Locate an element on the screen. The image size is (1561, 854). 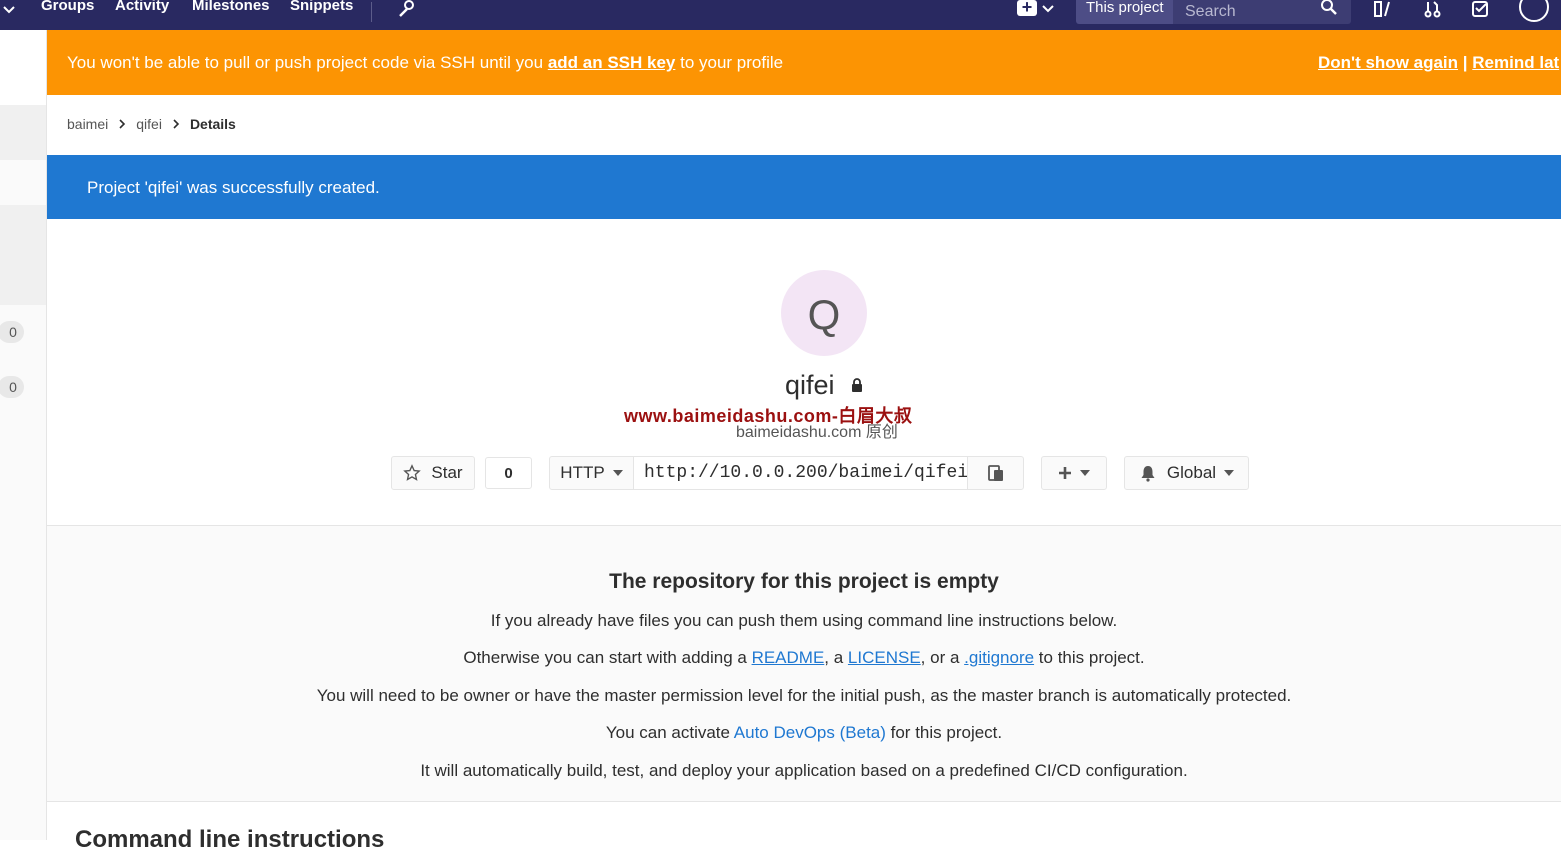
add-new-dropdown is located at coordinates (1074, 473).